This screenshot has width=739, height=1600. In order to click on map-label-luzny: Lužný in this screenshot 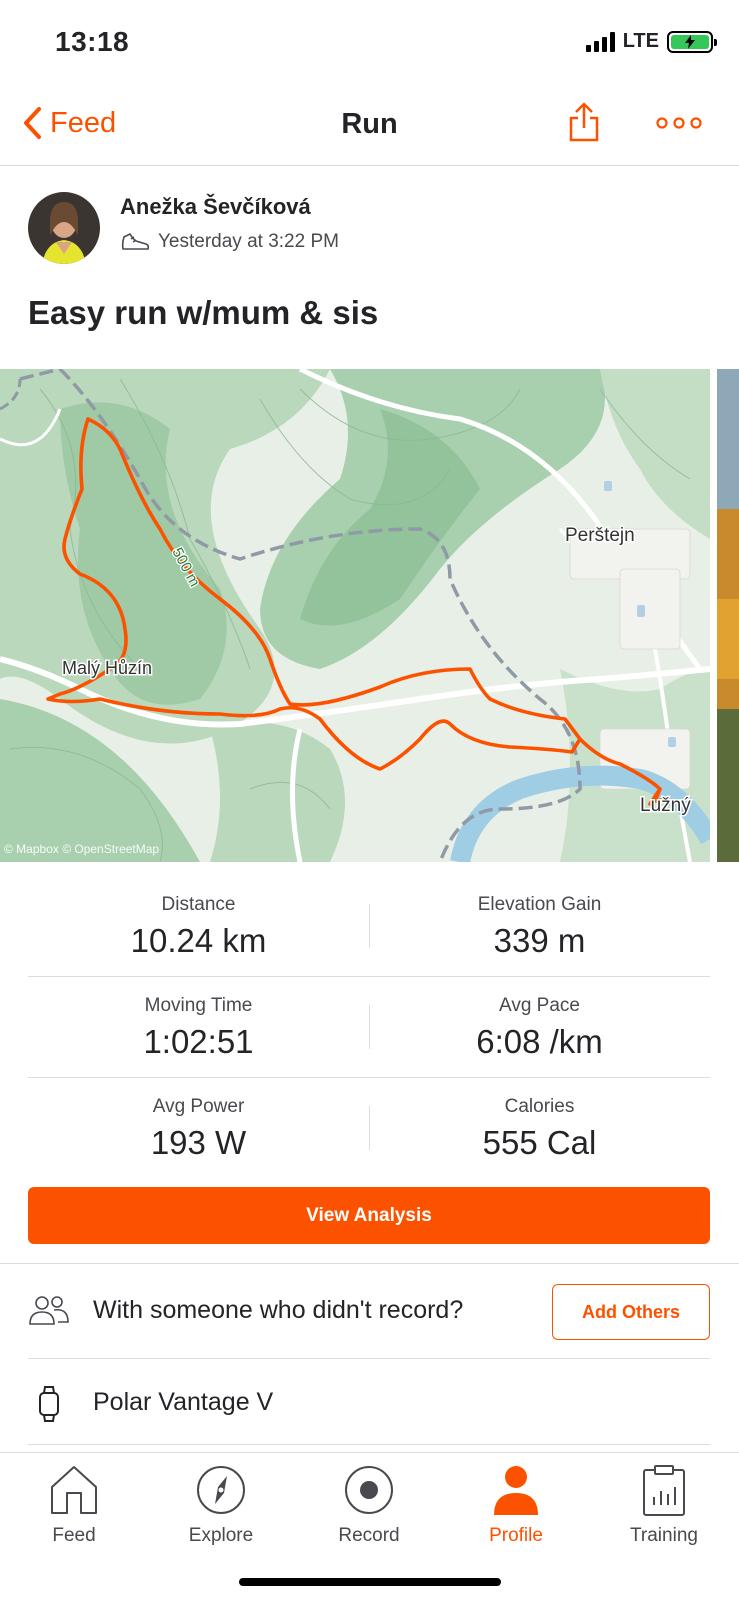, I will do `click(665, 805)`.